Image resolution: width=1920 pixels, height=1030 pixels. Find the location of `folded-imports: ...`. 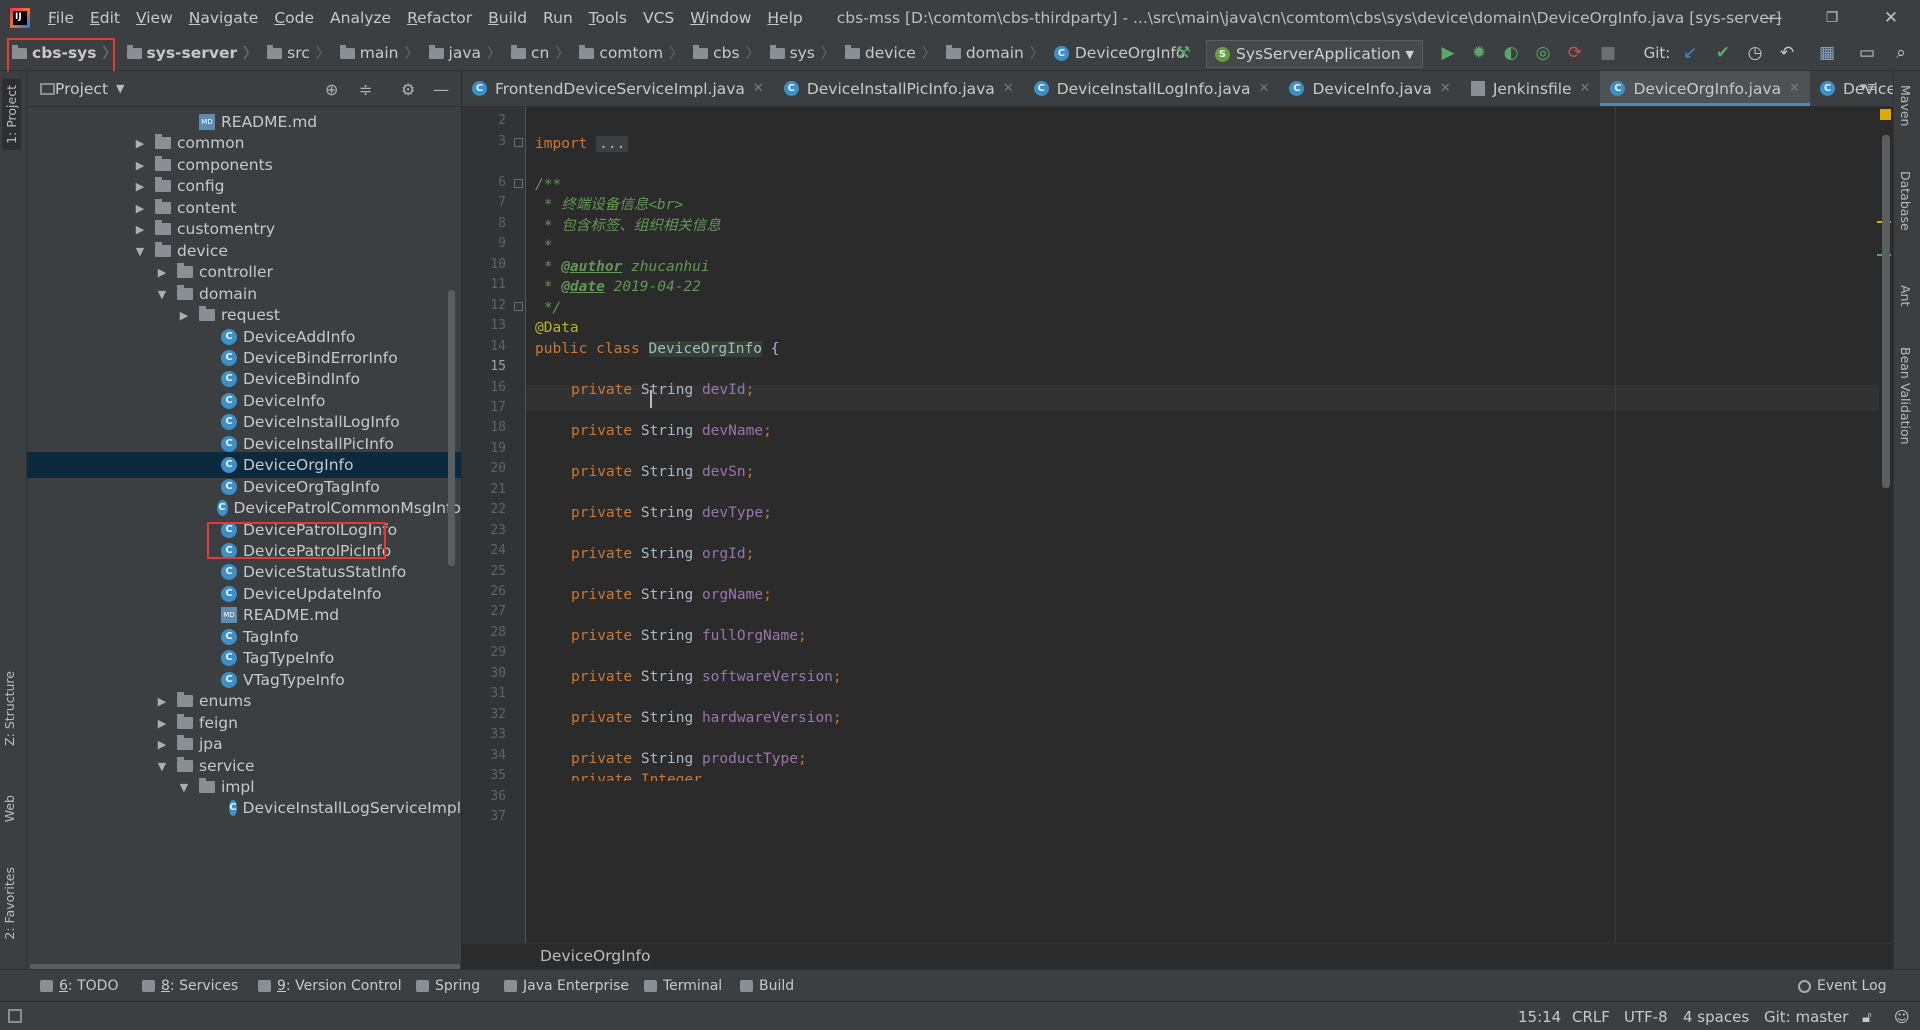

folded-imports: ... is located at coordinates (612, 144).